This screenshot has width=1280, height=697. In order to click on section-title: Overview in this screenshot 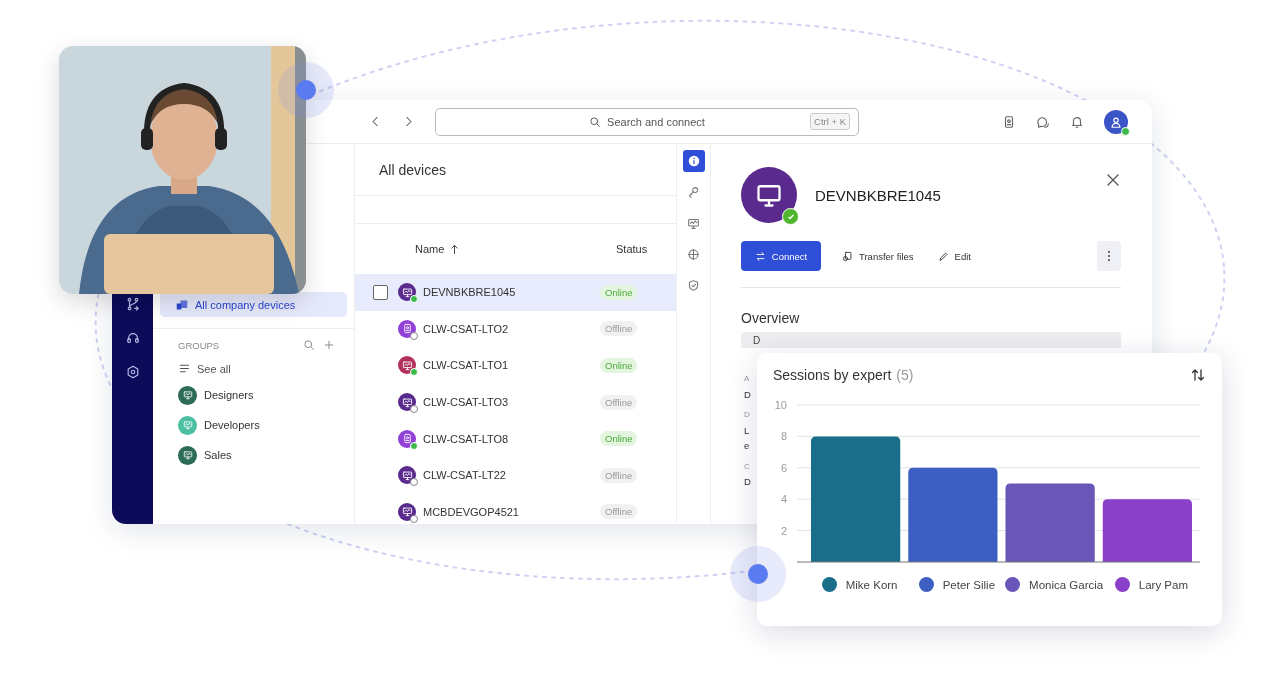, I will do `click(771, 318)`.